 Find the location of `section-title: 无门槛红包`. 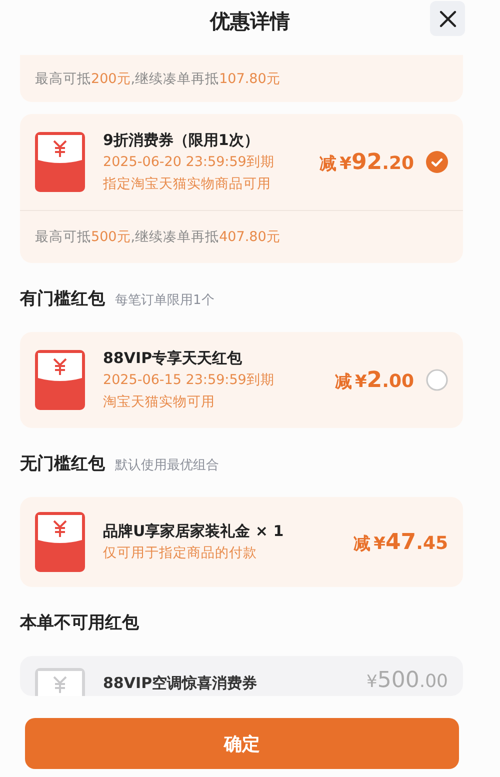

section-title: 无门槛红包 is located at coordinates (62, 464).